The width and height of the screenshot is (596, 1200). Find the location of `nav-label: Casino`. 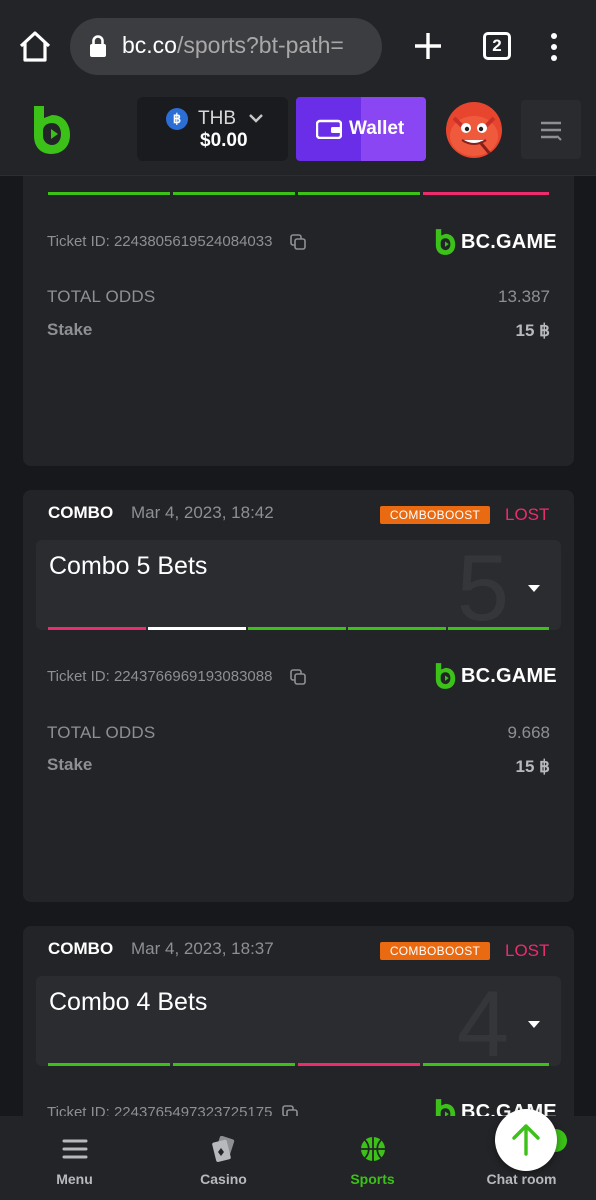

nav-label: Casino is located at coordinates (223, 1179).